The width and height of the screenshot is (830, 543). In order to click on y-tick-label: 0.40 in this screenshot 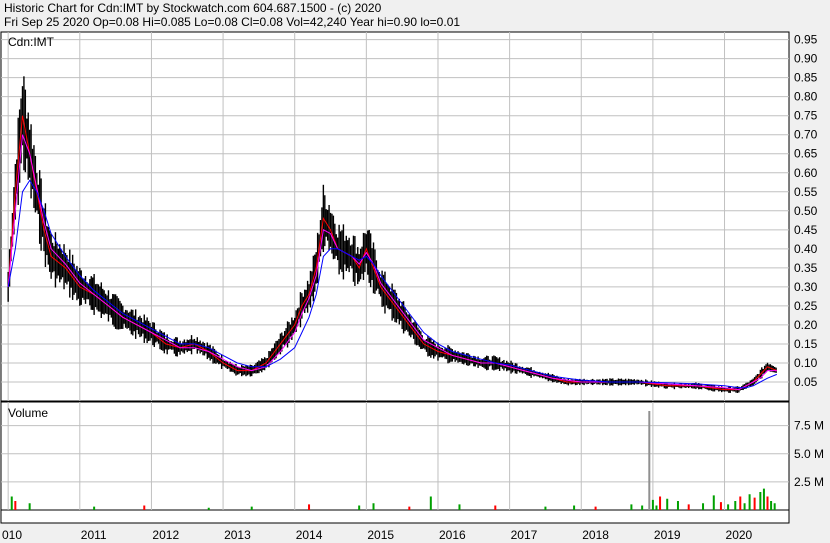, I will do `click(806, 249)`.